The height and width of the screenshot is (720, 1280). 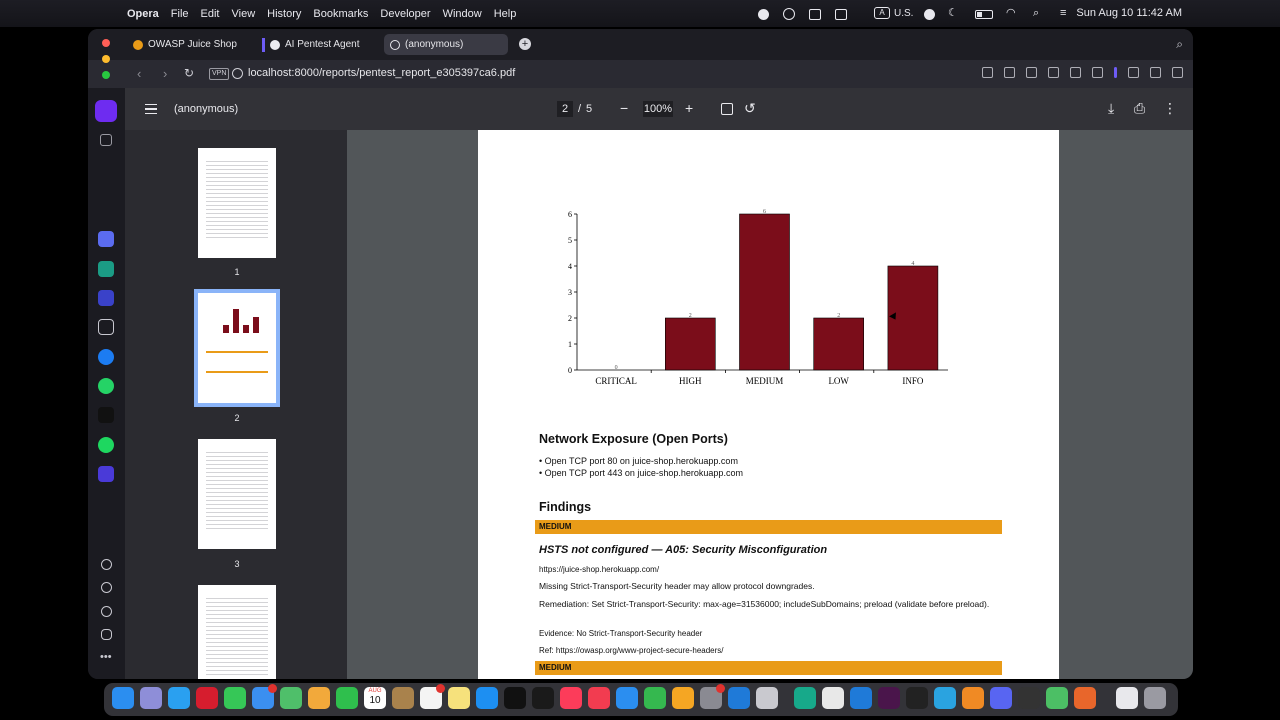 What do you see at coordinates (750, 108) in the screenshot?
I see `rotate-icon: ↺` at bounding box center [750, 108].